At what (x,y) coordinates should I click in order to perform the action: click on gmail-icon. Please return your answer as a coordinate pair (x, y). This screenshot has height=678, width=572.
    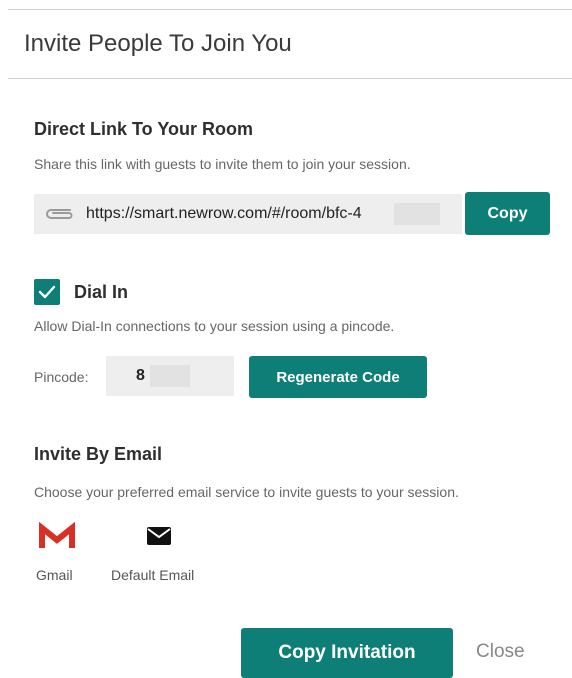
    Looking at the image, I should click on (57, 539).